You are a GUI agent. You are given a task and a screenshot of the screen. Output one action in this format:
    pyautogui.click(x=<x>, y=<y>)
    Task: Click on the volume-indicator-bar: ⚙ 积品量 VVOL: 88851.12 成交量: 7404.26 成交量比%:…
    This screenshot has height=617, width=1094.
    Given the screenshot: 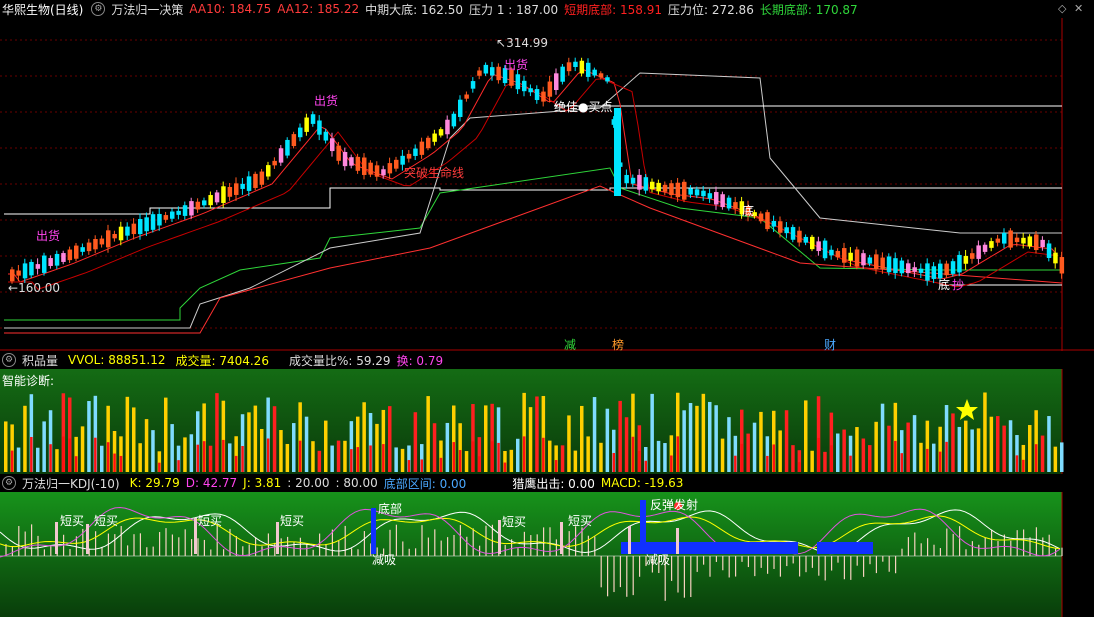 What is the action you would take?
    pyautogui.click(x=547, y=360)
    